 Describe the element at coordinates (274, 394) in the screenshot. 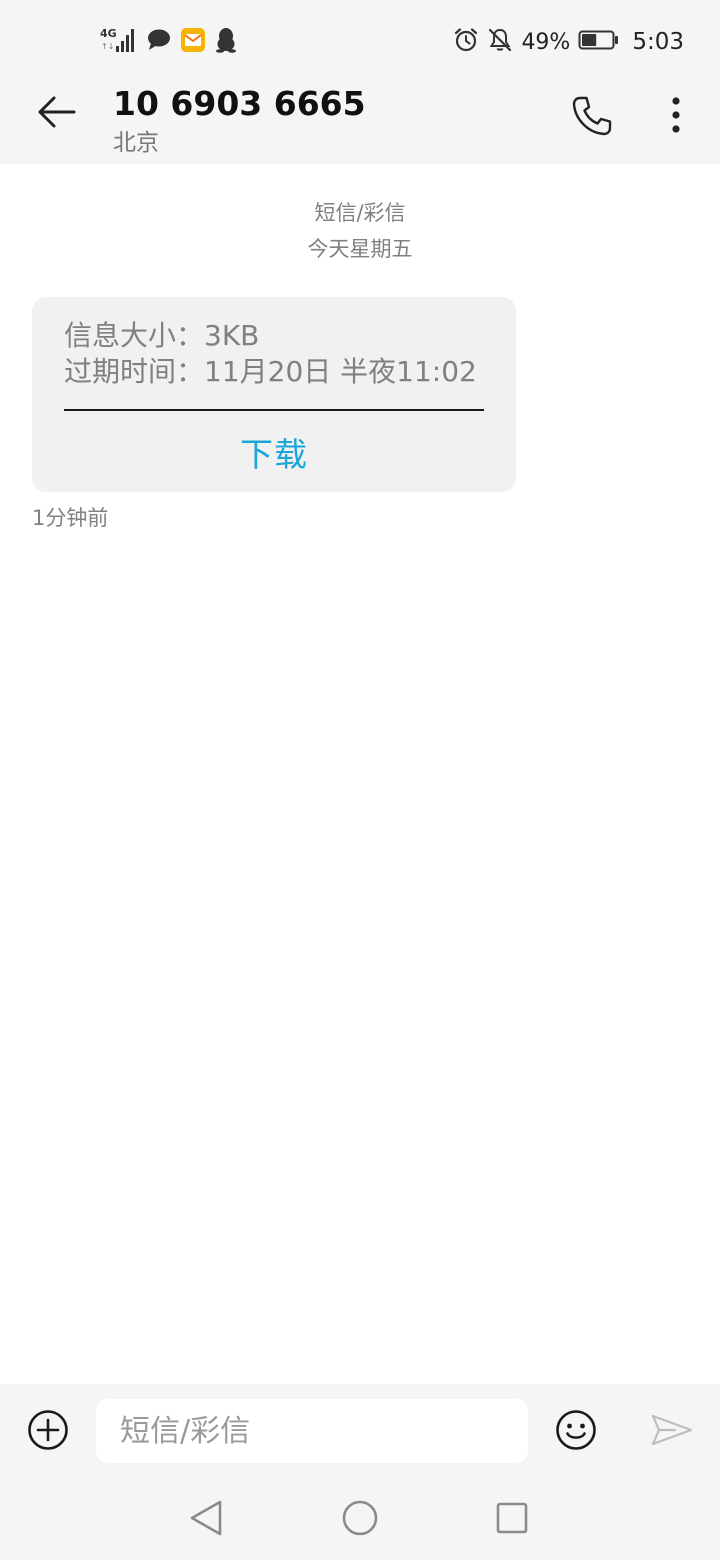

I see `mms-message-bubble: 信息大小：3KB 过期时间：11月20日 半夜11:02 下载` at that location.